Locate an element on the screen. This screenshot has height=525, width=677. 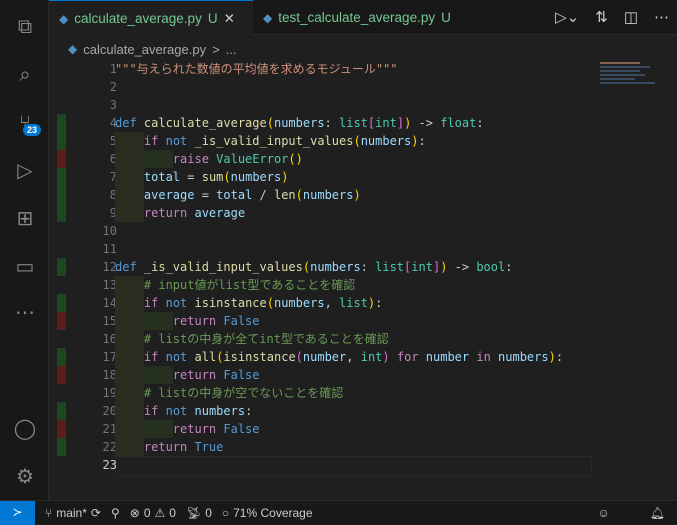
split-editor-icon: ◫ is located at coordinates (631, 17).